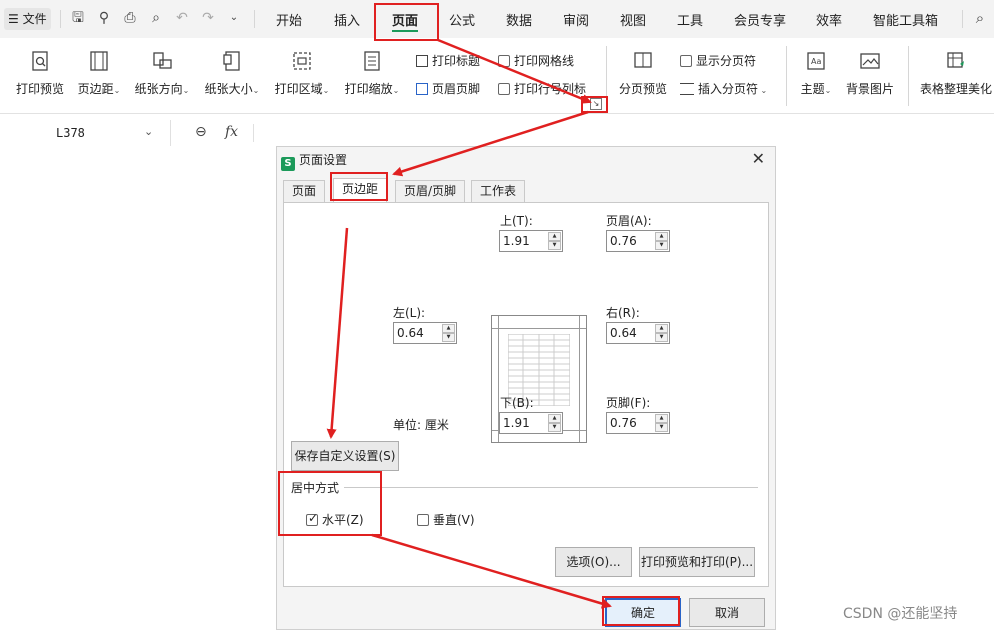 This screenshot has height=630, width=994. I want to click on arrow-to-launcher, so click(514, 71).